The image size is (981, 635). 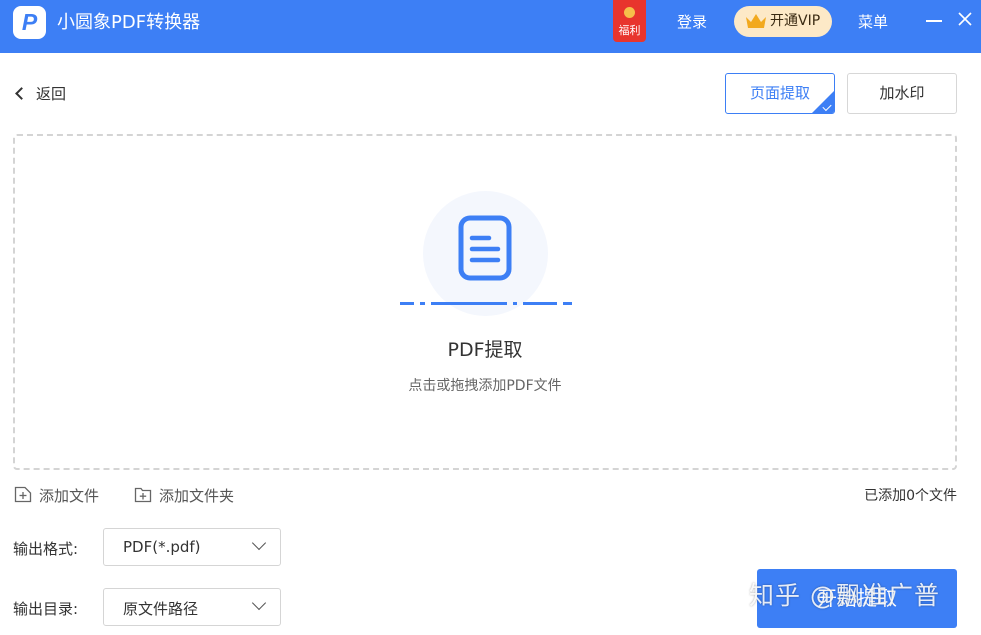 I want to click on document-icon, so click(x=485, y=248).